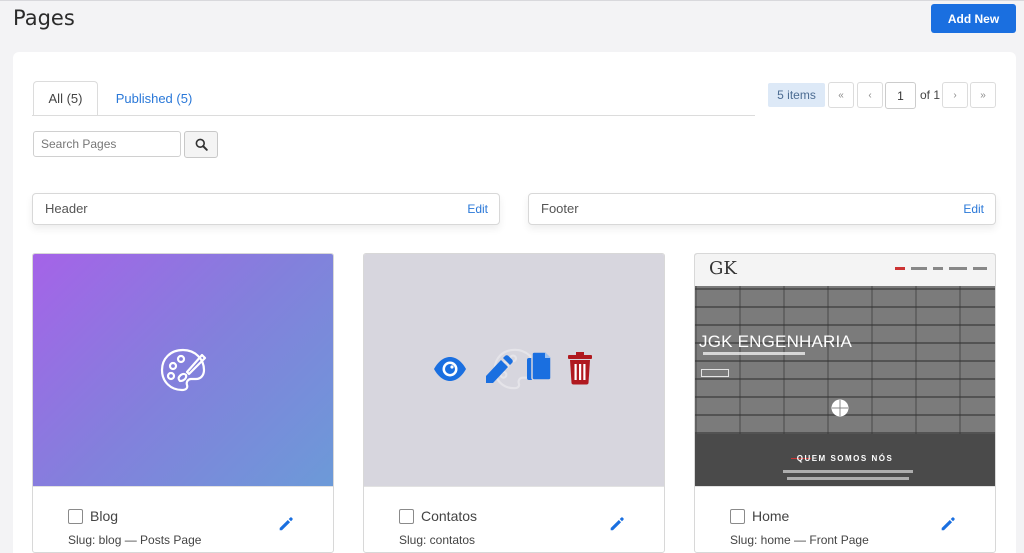  What do you see at coordinates (449, 516) in the screenshot?
I see `card-title: Contatos` at bounding box center [449, 516].